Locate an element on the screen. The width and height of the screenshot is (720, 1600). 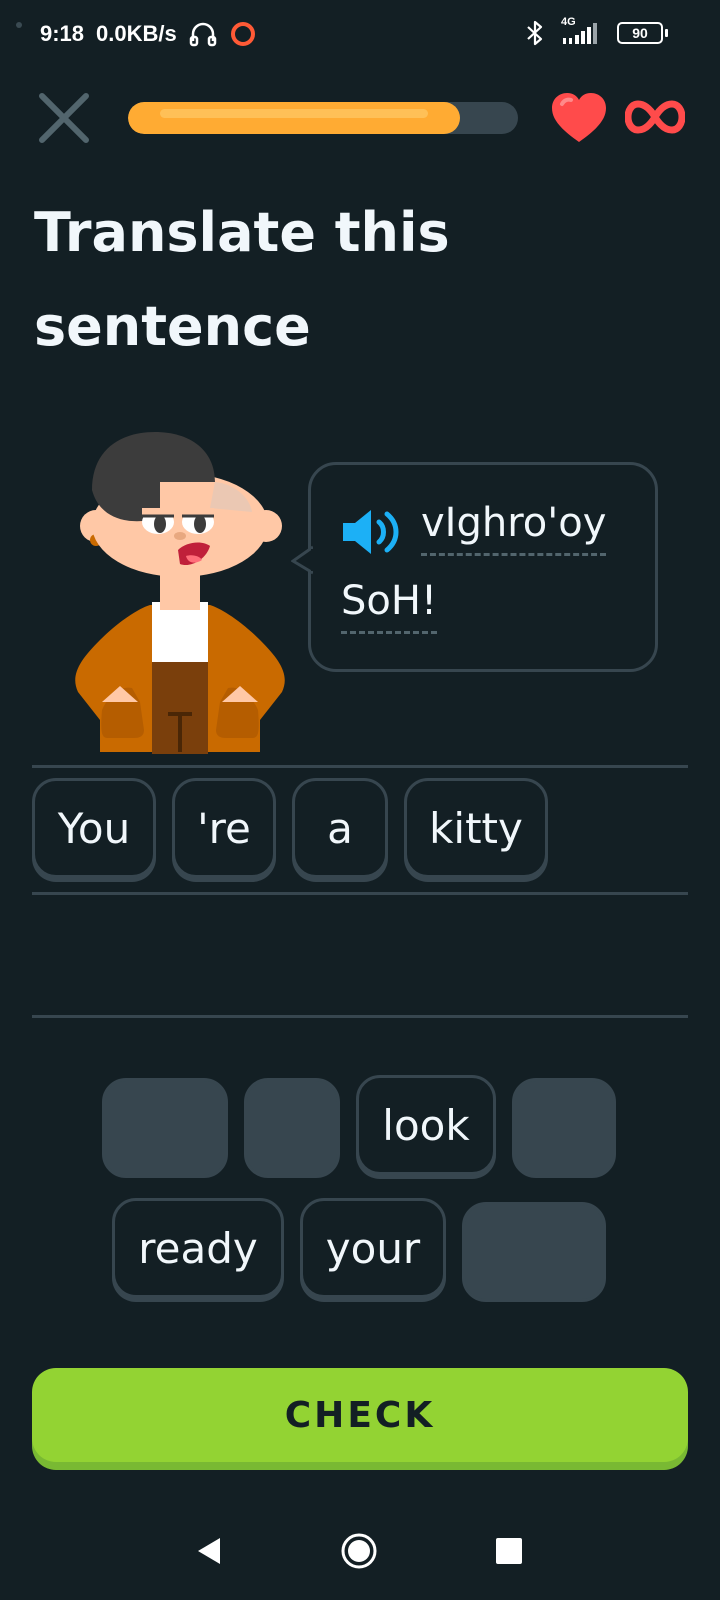
close-icon is located at coordinates (64, 118).